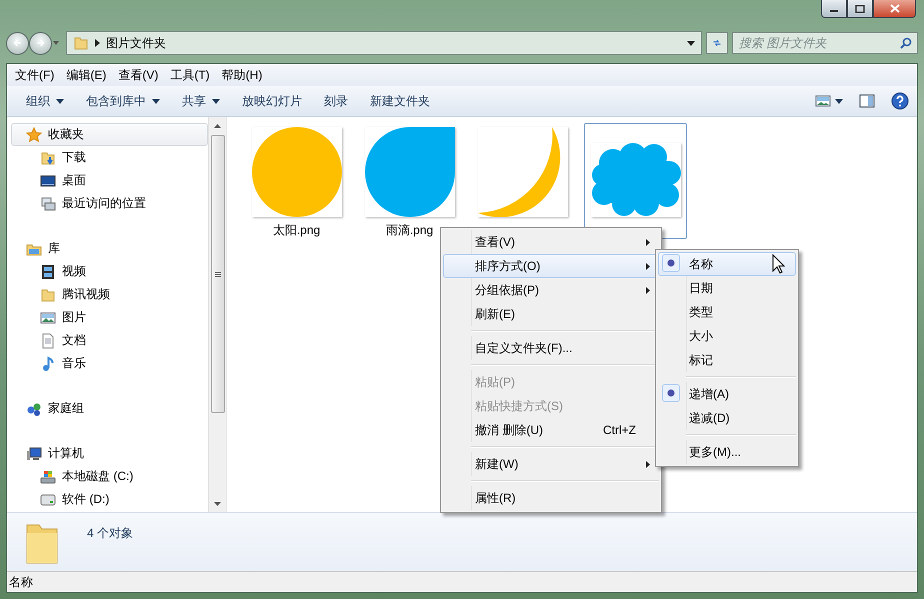  I want to click on desktop-icon, so click(48, 180).